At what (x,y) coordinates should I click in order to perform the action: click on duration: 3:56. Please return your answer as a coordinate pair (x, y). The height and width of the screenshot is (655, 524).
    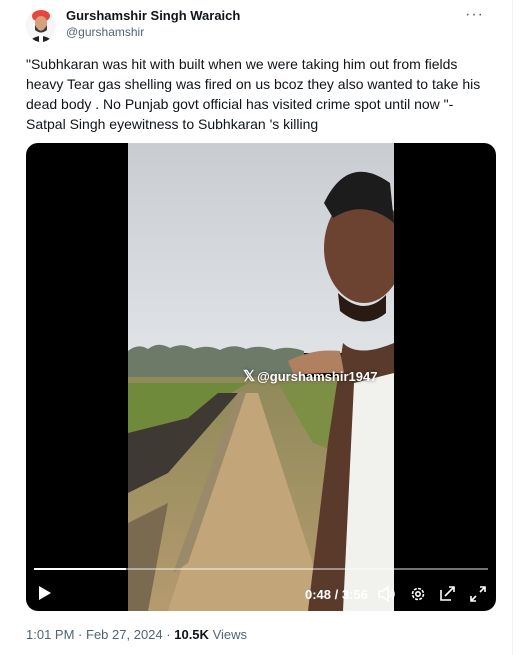
    Looking at the image, I should click on (354, 594).